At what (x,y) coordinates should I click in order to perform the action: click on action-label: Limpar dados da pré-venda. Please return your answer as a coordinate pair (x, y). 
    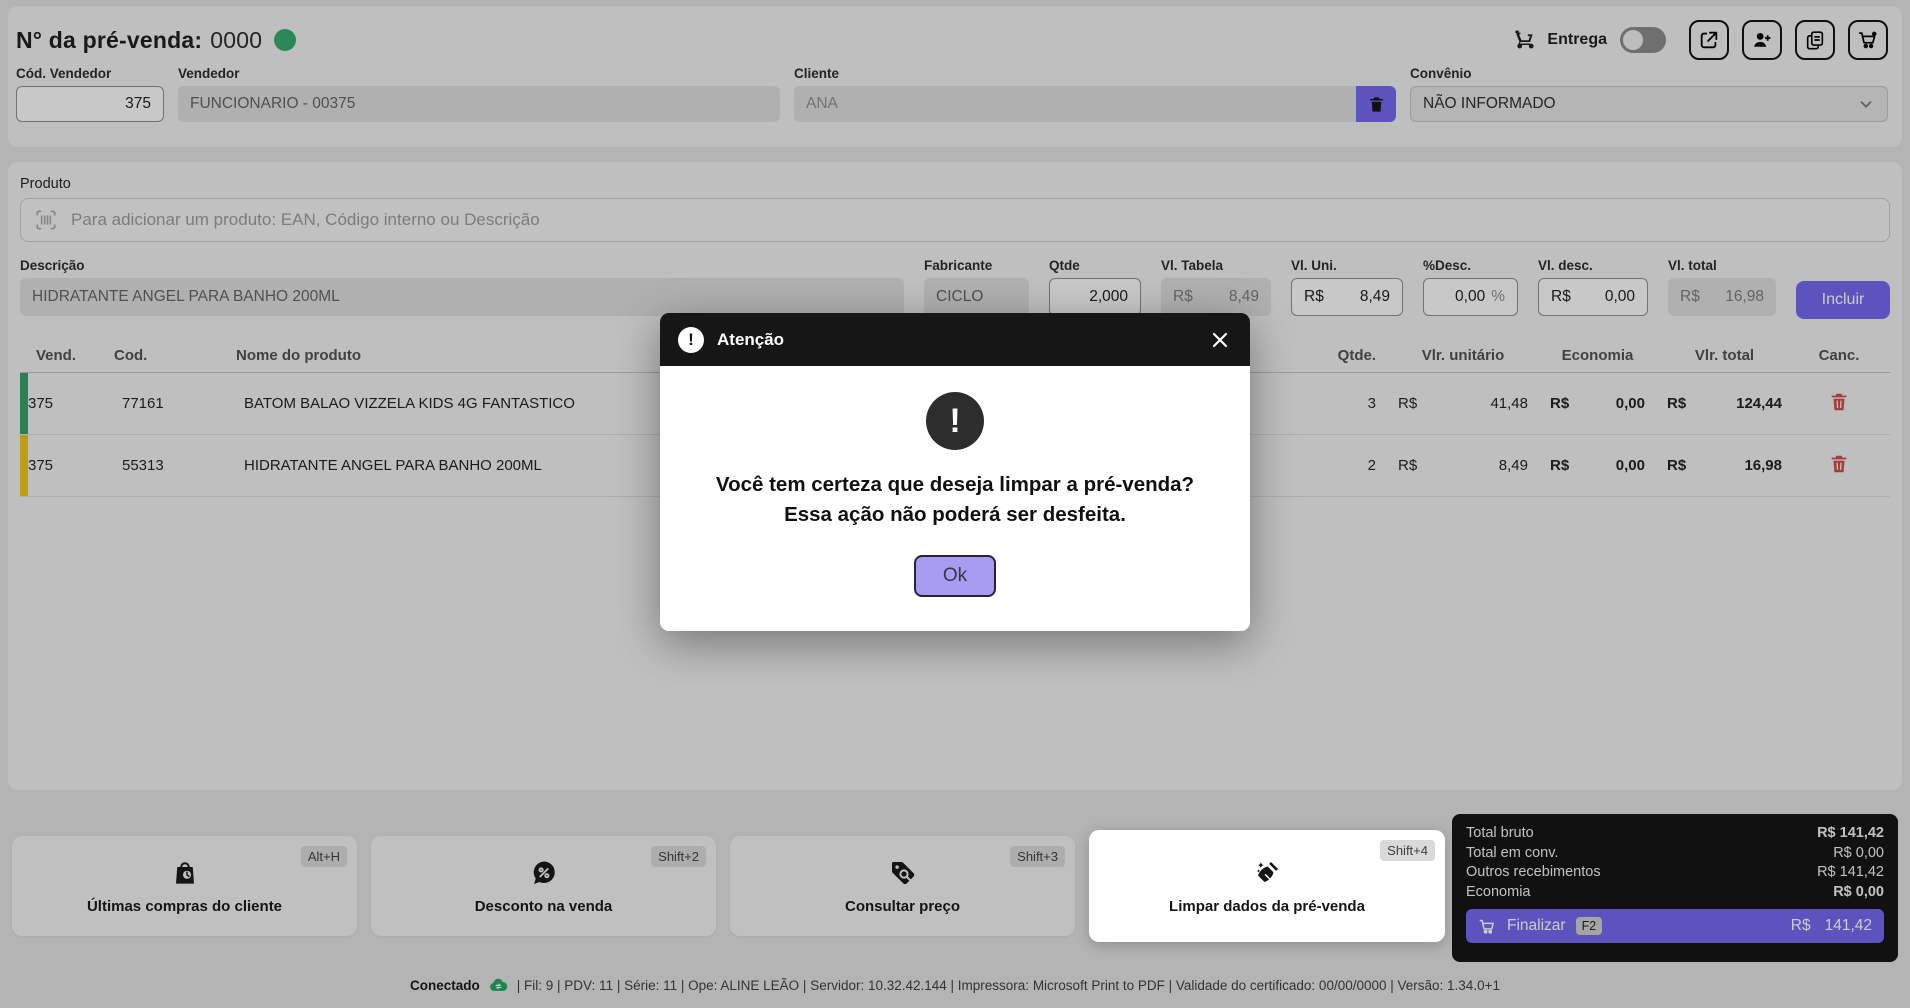
    Looking at the image, I should click on (1267, 906).